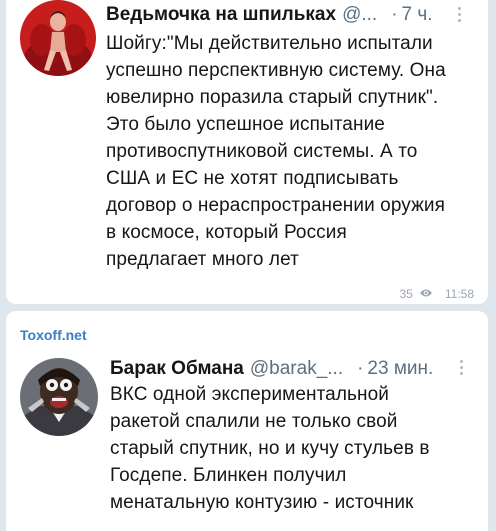 This screenshot has height=531, width=496. I want to click on tweet-header: Ведьмочка на шпильках @... · 7 ч., so click(269, 15).